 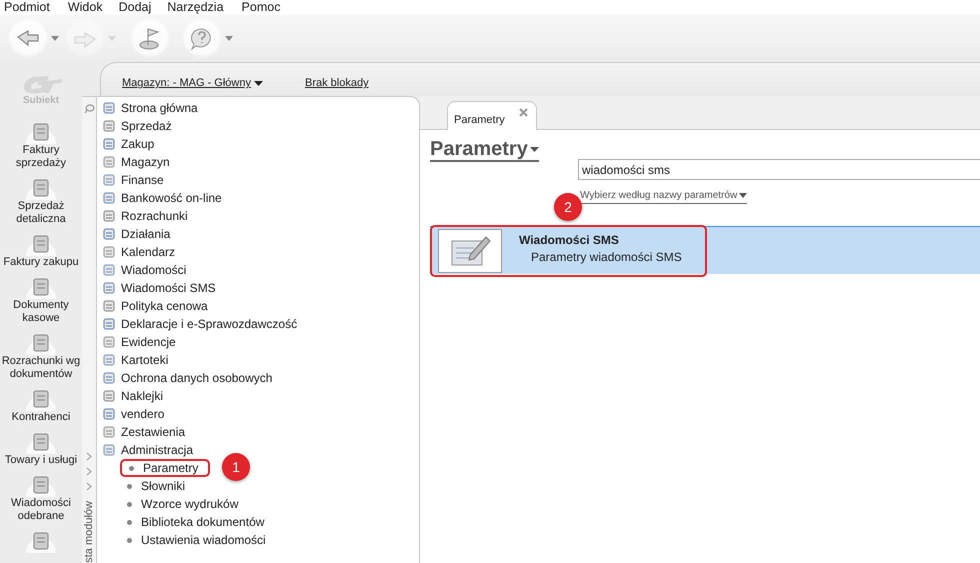 What do you see at coordinates (260, 432) in the screenshot?
I see `module-list-item: Zestawienia` at bounding box center [260, 432].